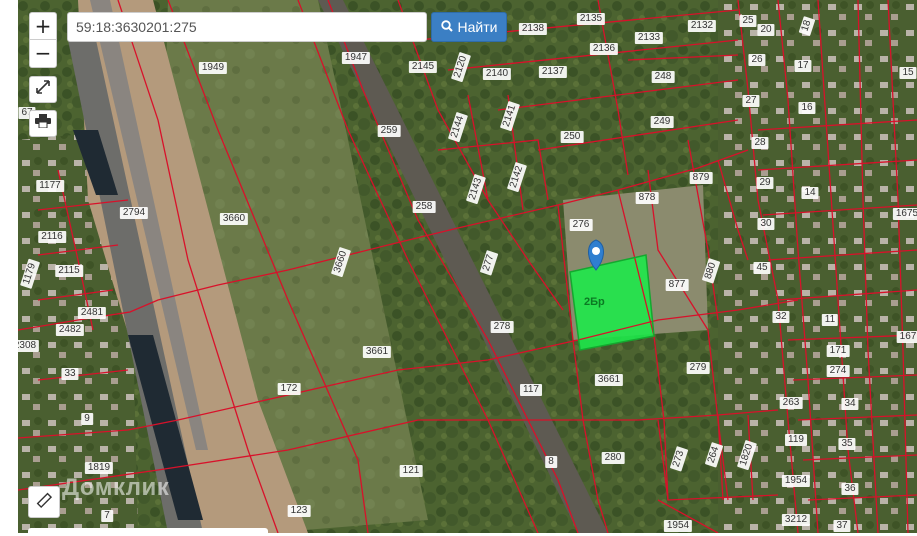 Image resolution: width=917 pixels, height=536 pixels. What do you see at coordinates (850, 404) in the screenshot?
I see `plot-number-label: 34` at bounding box center [850, 404].